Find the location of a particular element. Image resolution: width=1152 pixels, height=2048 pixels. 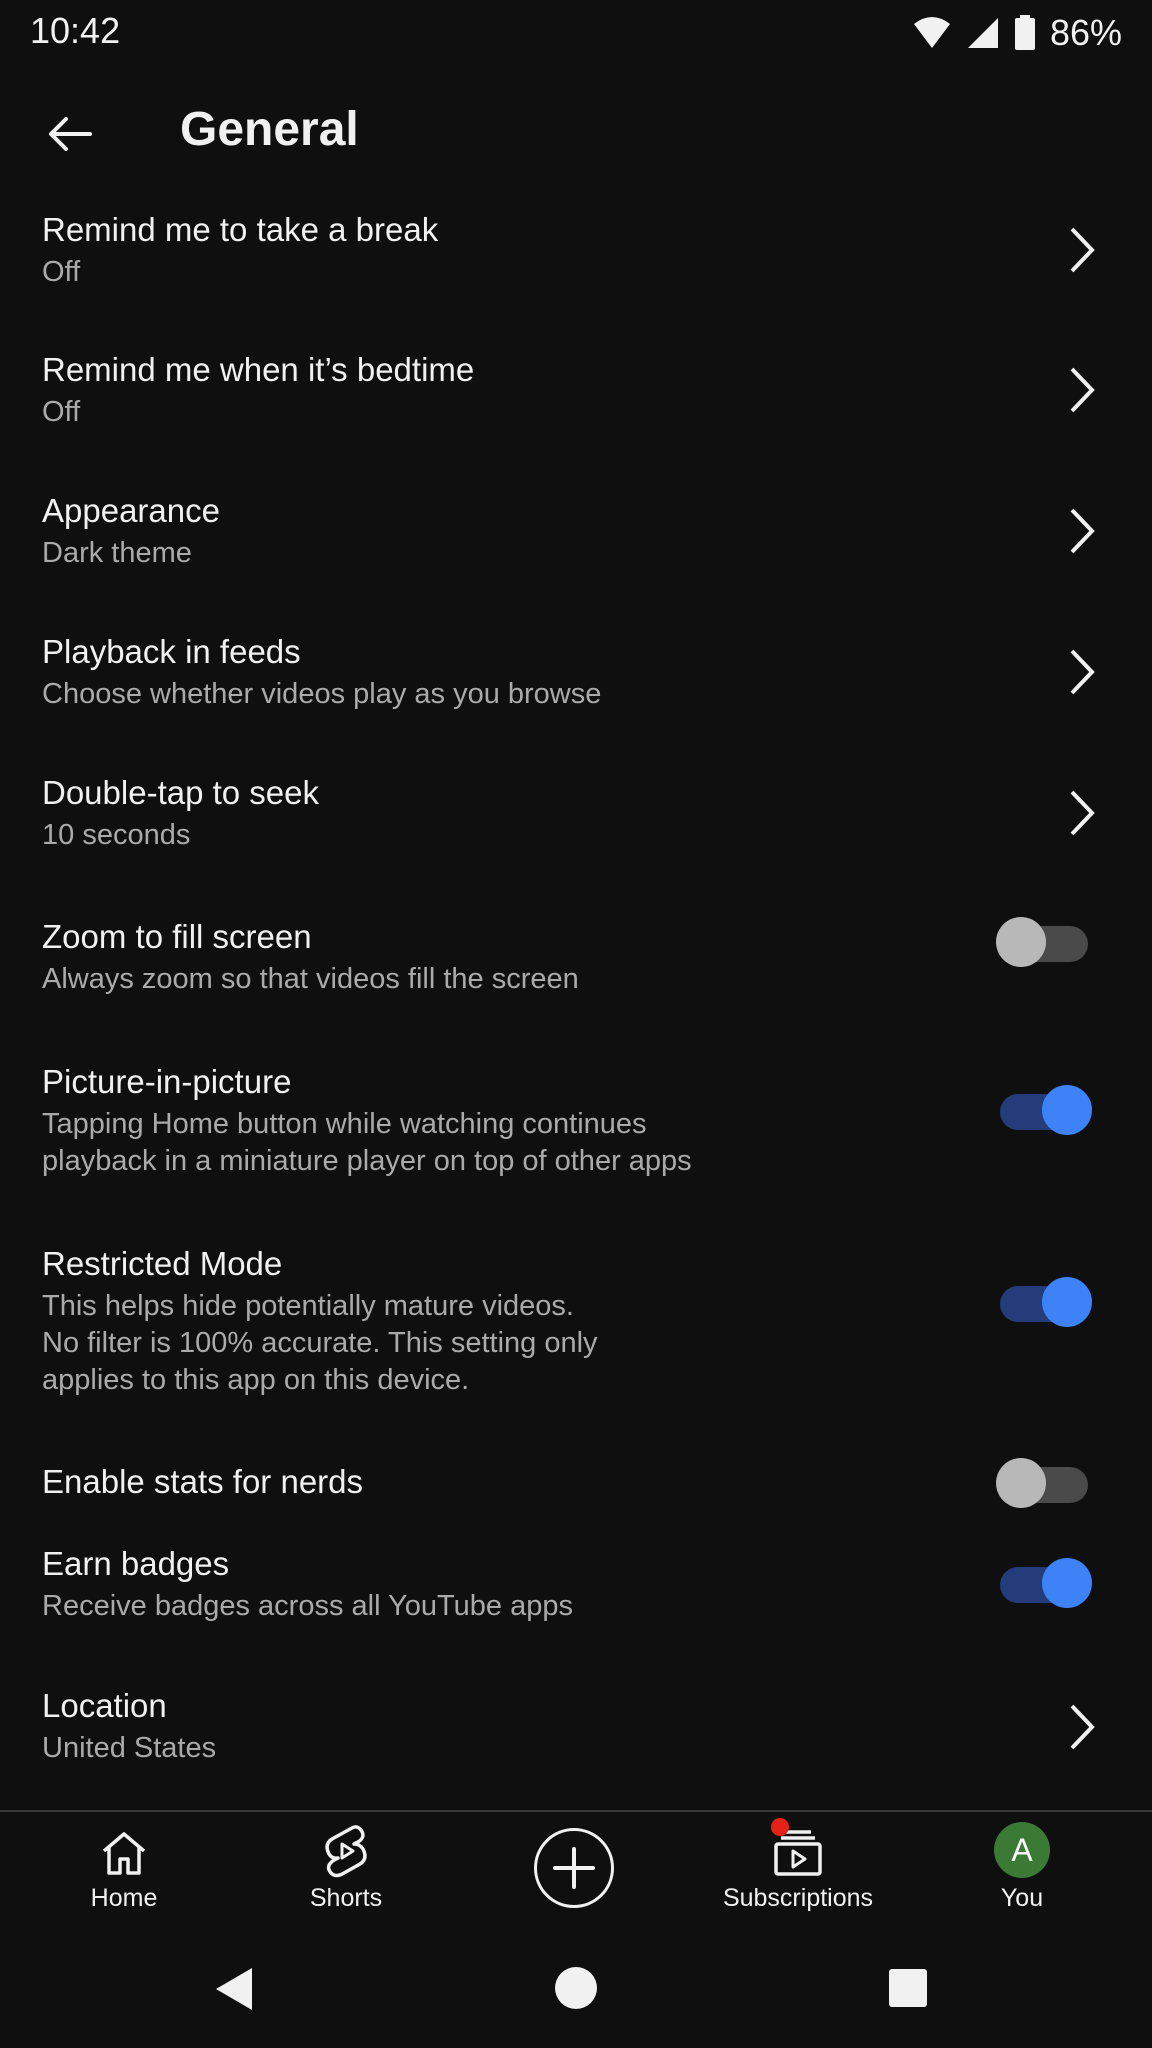

setting-bedtime-reminder: Remind me when it’s bedtime Off is located at coordinates (576, 400).